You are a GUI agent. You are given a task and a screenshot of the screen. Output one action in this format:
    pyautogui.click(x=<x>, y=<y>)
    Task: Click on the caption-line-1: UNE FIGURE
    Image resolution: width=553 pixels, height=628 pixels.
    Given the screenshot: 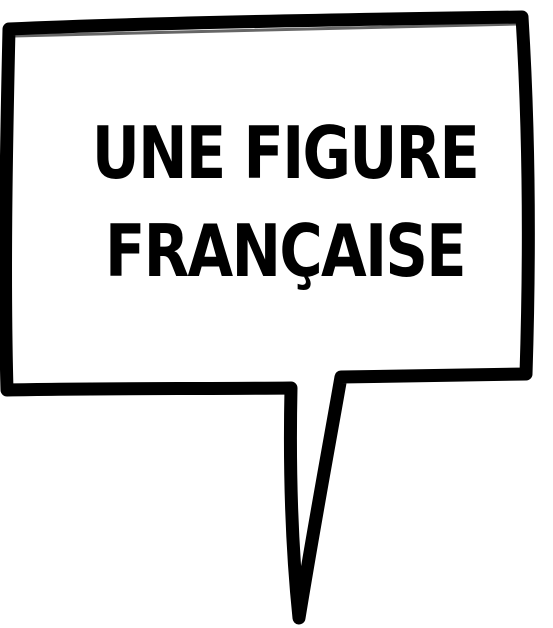 What is the action you would take?
    pyautogui.click(x=285, y=153)
    